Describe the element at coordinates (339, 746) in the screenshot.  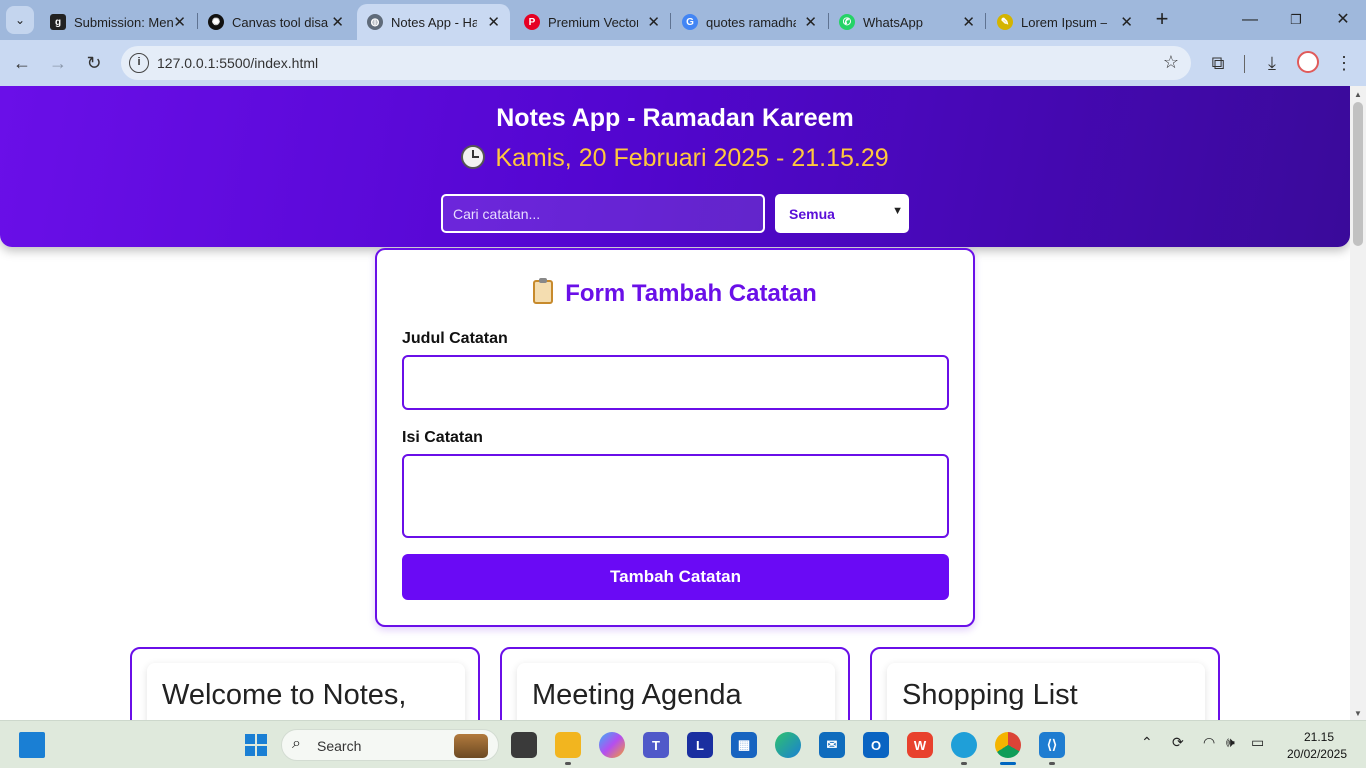
I see `taskbar-search-label: Search` at that location.